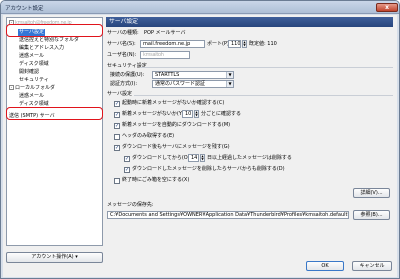  I want to click on auto-download-checkbox: ✓, so click(117, 126).